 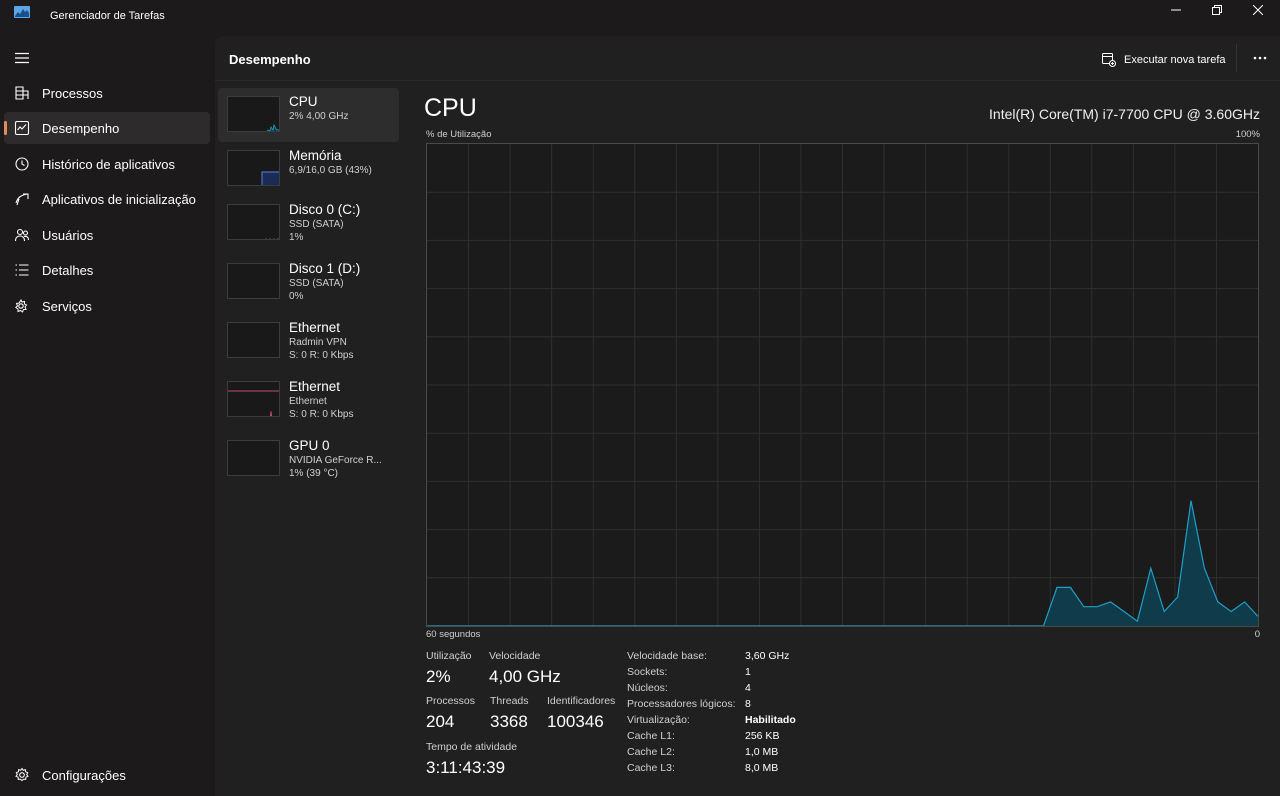 I want to click on sidebar-item-label: Processos, so click(x=72, y=93).